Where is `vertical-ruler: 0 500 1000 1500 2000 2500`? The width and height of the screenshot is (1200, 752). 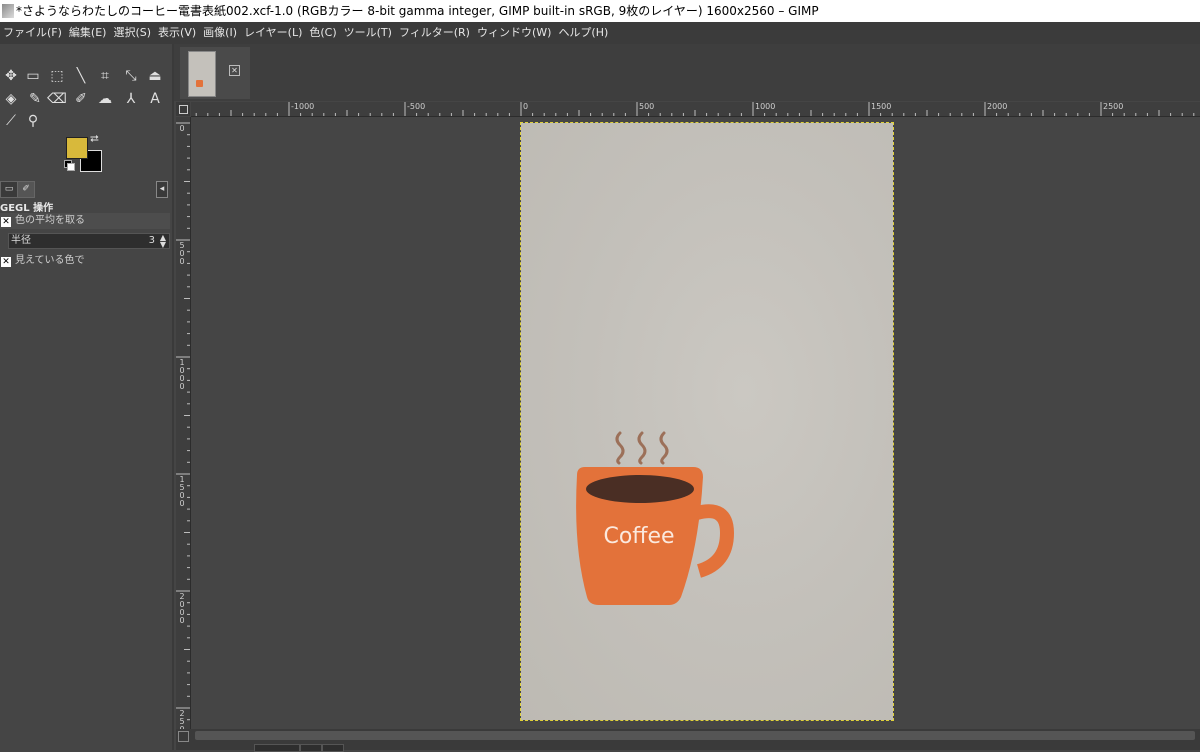 vertical-ruler: 0 500 1000 1500 2000 2500 is located at coordinates (183, 423).